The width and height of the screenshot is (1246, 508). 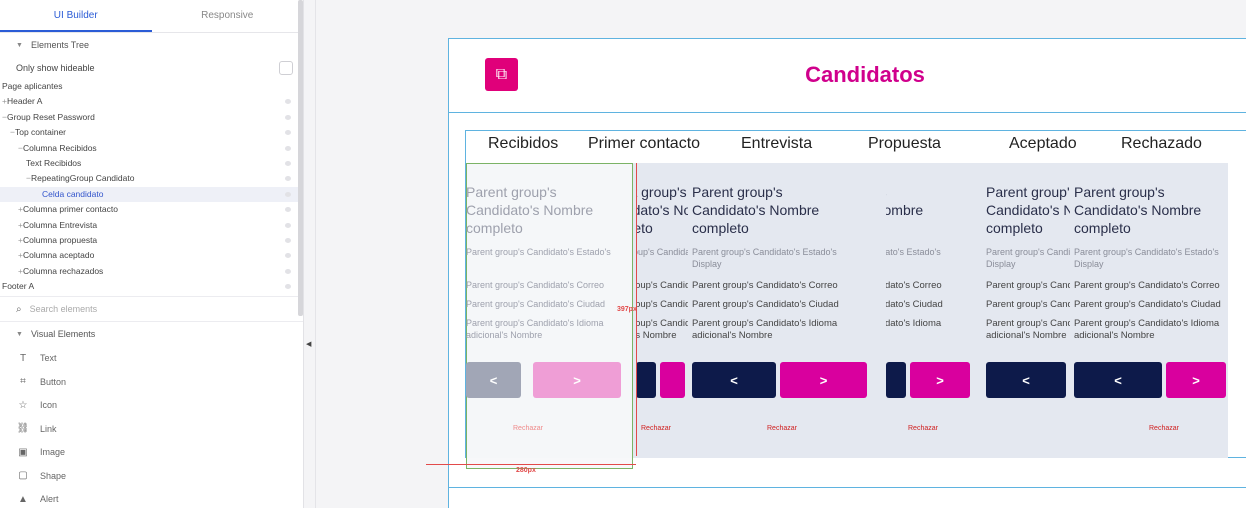 I want to click on tab-responsive: Responsive, so click(x=228, y=16).